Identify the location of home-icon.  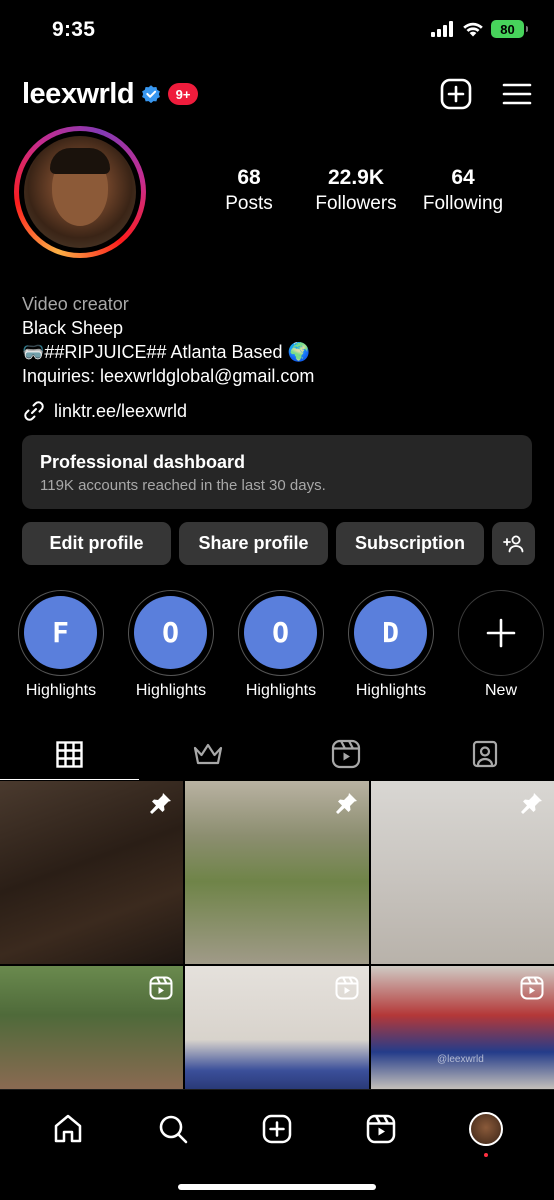
(68, 1128).